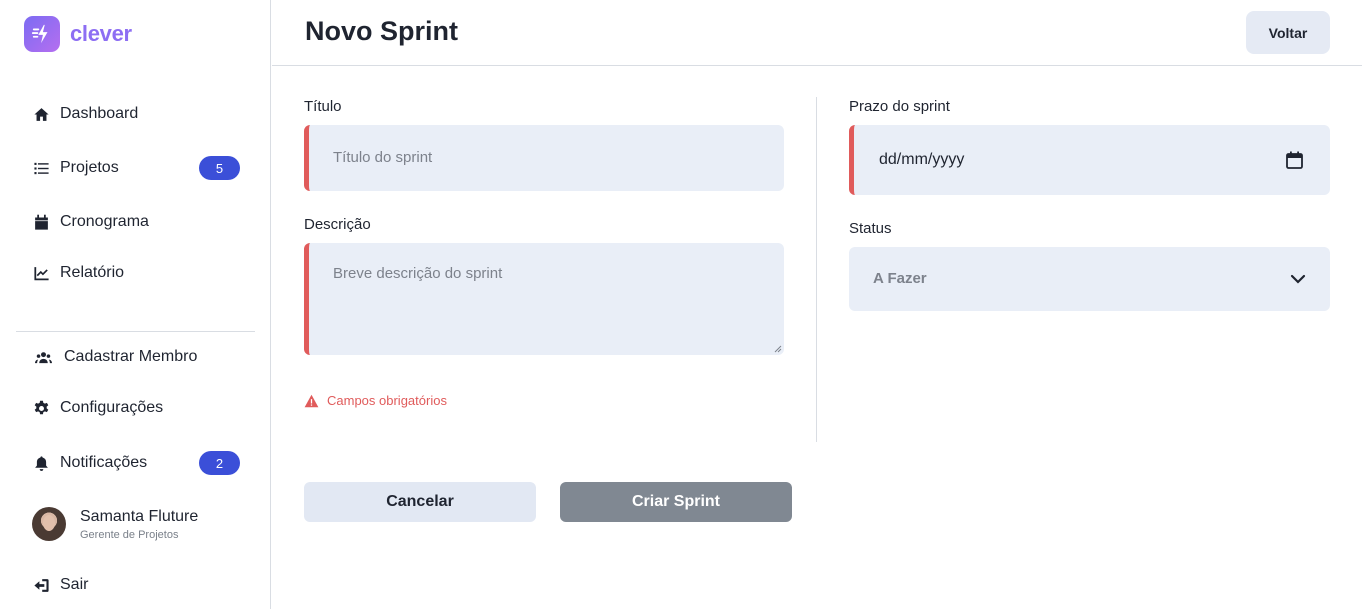 The width and height of the screenshot is (1362, 609). What do you see at coordinates (383, 157) in the screenshot?
I see `title-placeholder: Título do sprint` at bounding box center [383, 157].